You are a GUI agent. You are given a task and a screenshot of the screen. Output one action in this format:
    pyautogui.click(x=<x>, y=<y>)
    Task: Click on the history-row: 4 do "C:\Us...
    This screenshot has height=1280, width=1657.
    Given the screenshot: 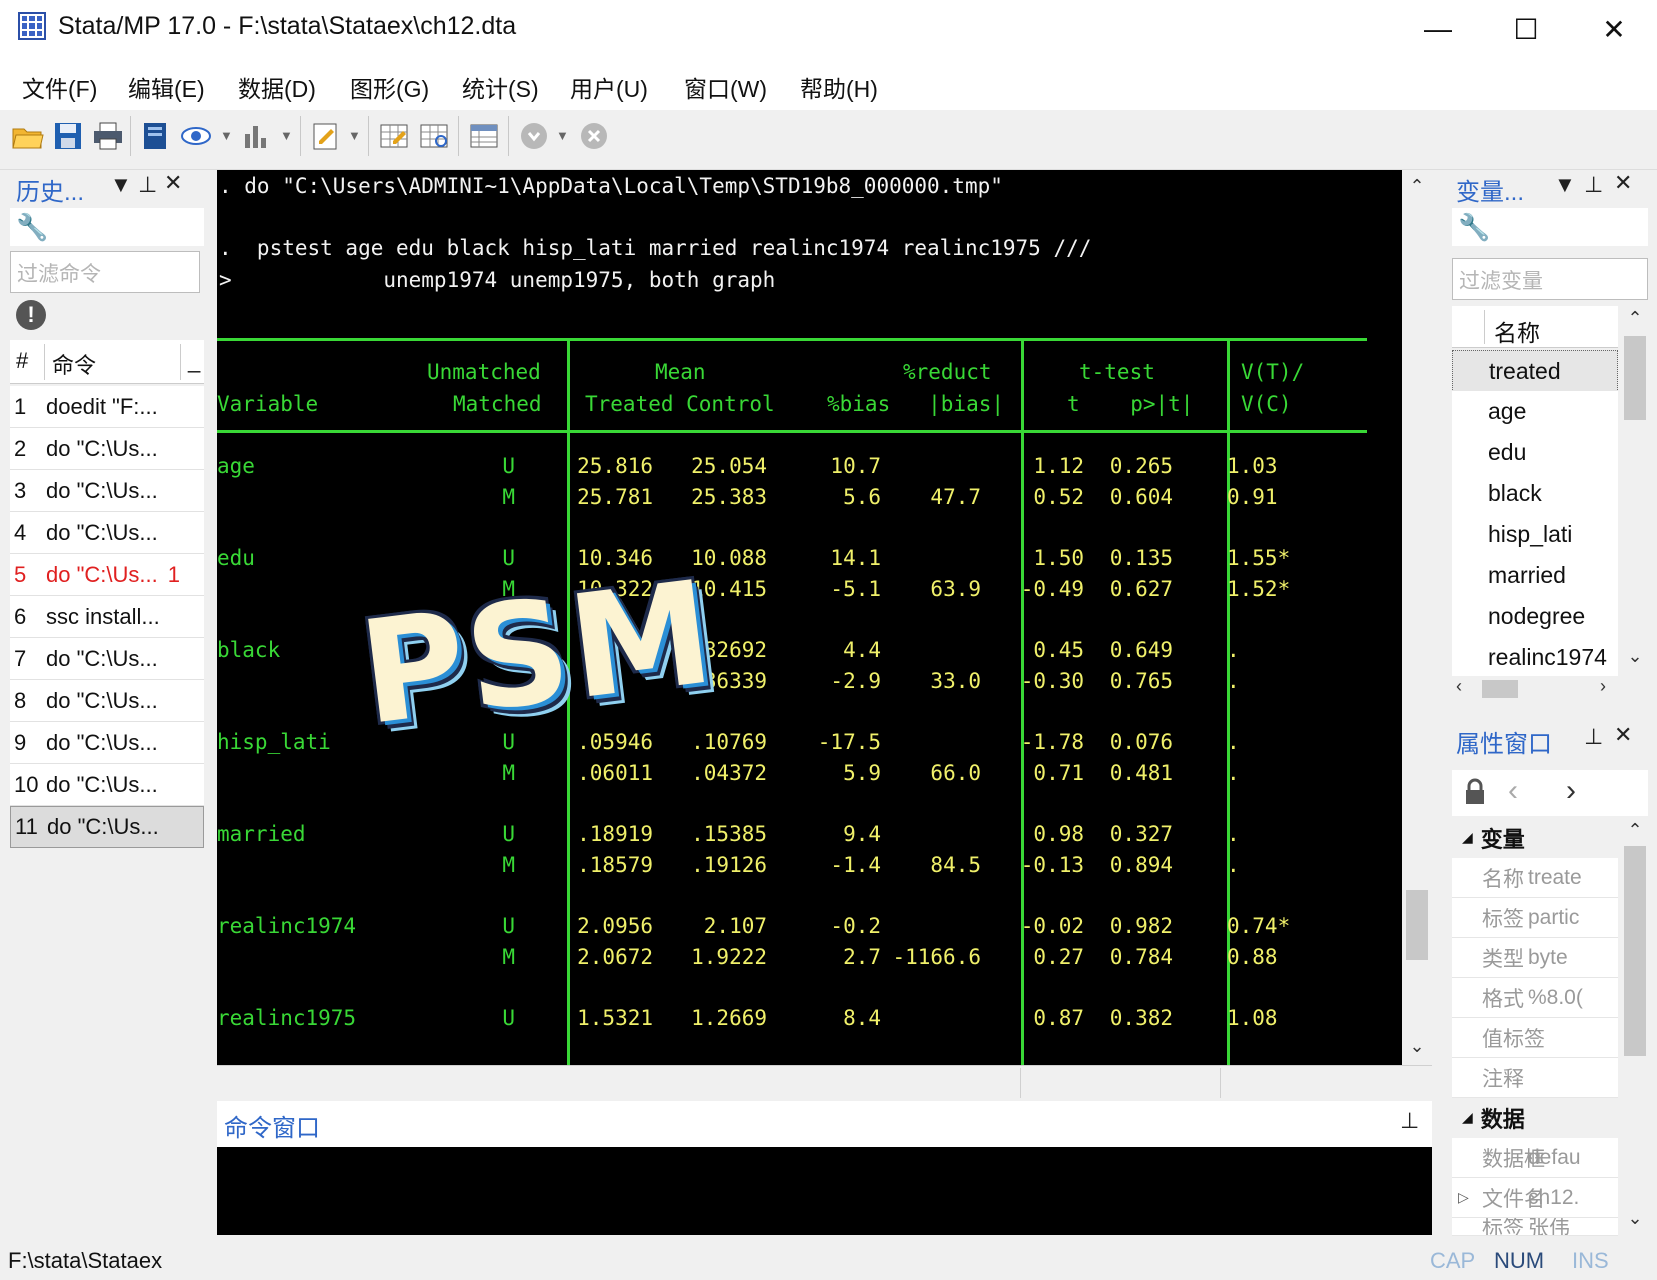 What is the action you would take?
    pyautogui.click(x=107, y=533)
    